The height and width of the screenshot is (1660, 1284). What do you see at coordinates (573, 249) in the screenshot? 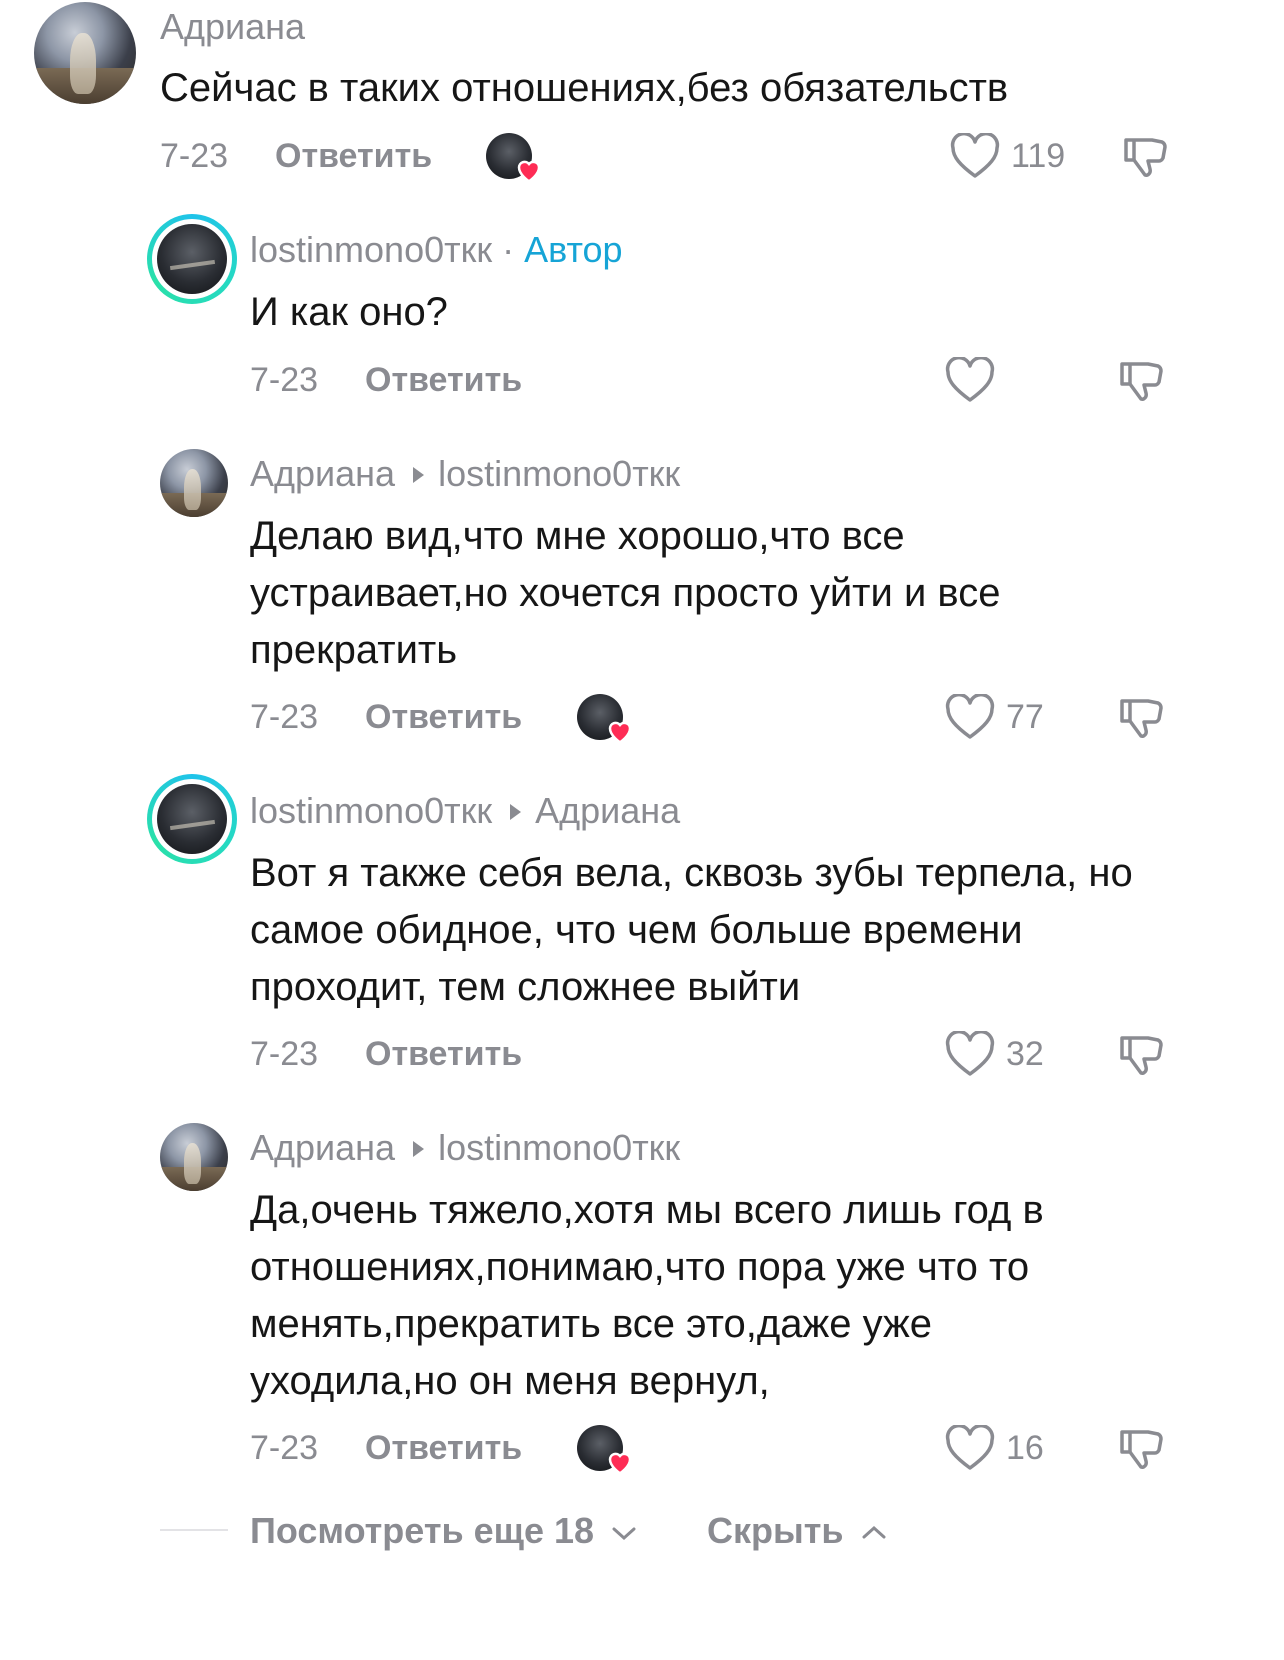
I see `author-badge: Автор` at bounding box center [573, 249].